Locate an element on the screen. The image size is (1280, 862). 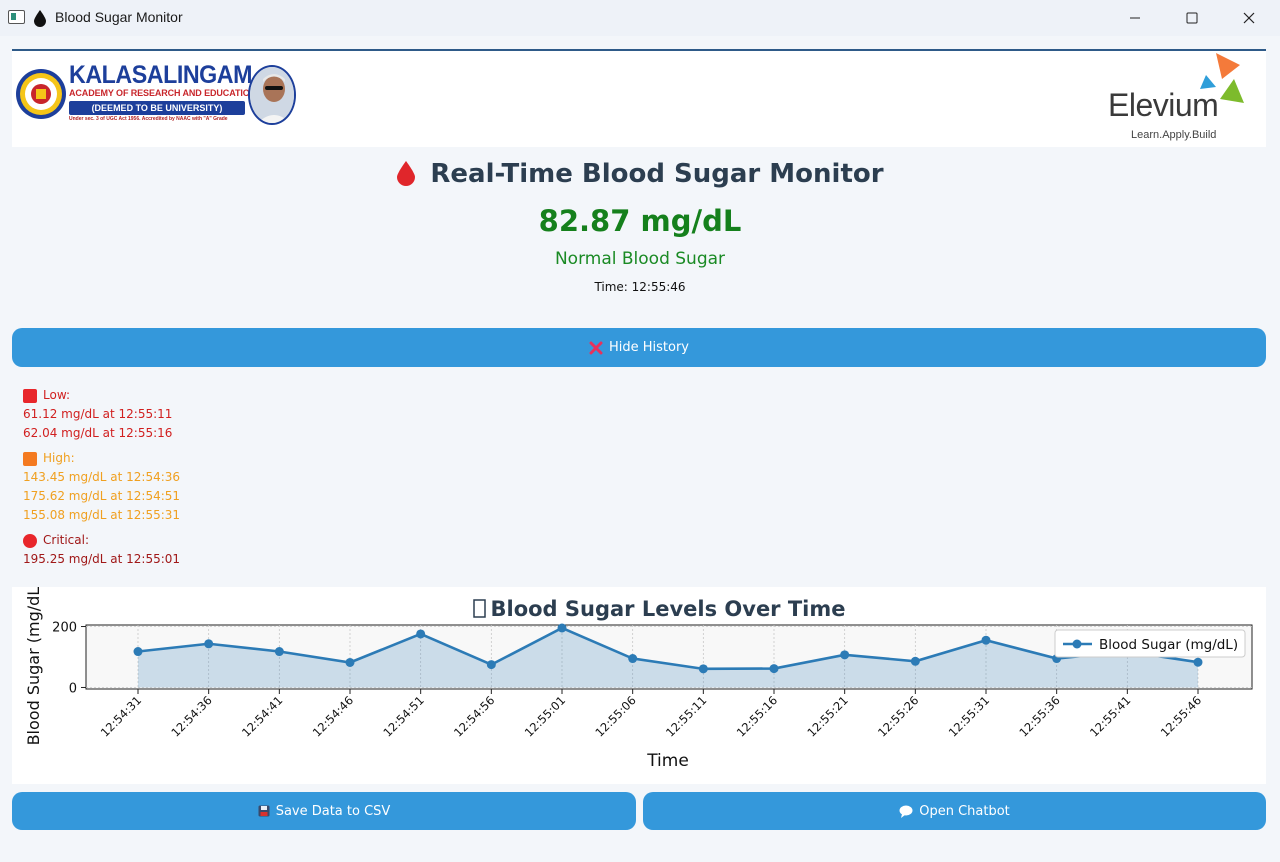
high-label: High: is located at coordinates (59, 458).